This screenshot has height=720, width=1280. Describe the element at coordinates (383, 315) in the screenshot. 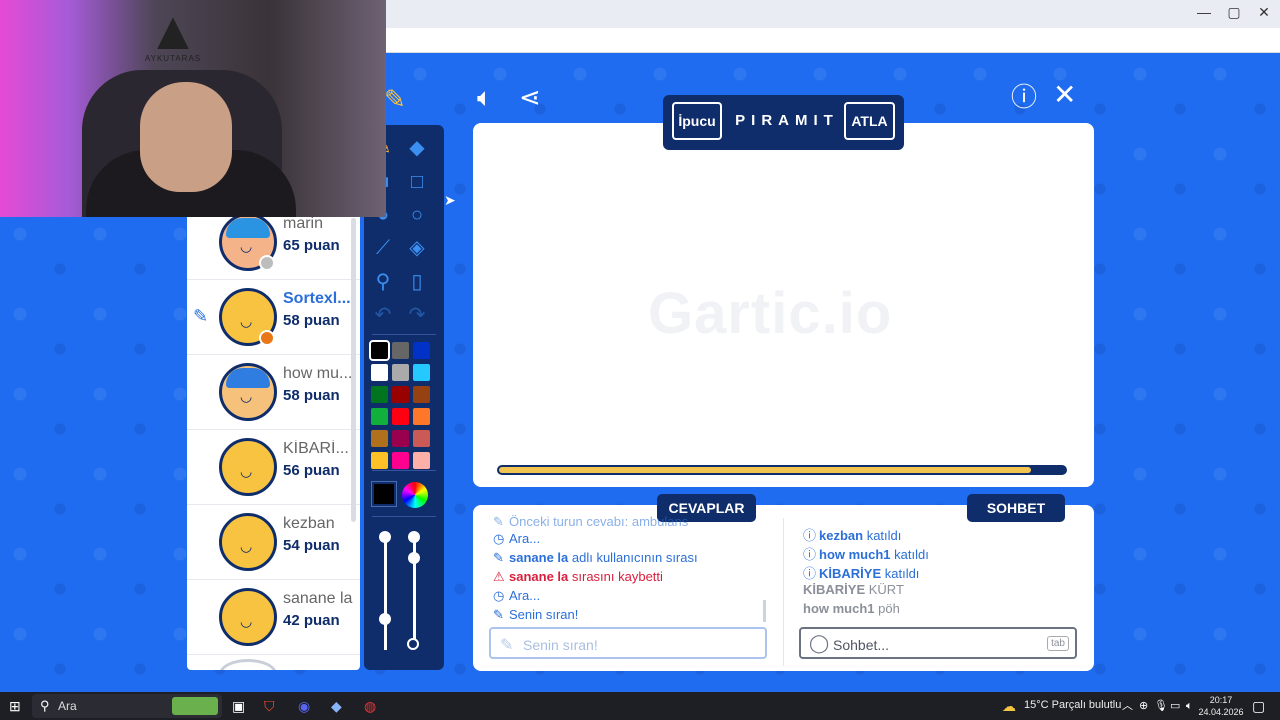

I see `undo-tool-icon: ↶` at that location.